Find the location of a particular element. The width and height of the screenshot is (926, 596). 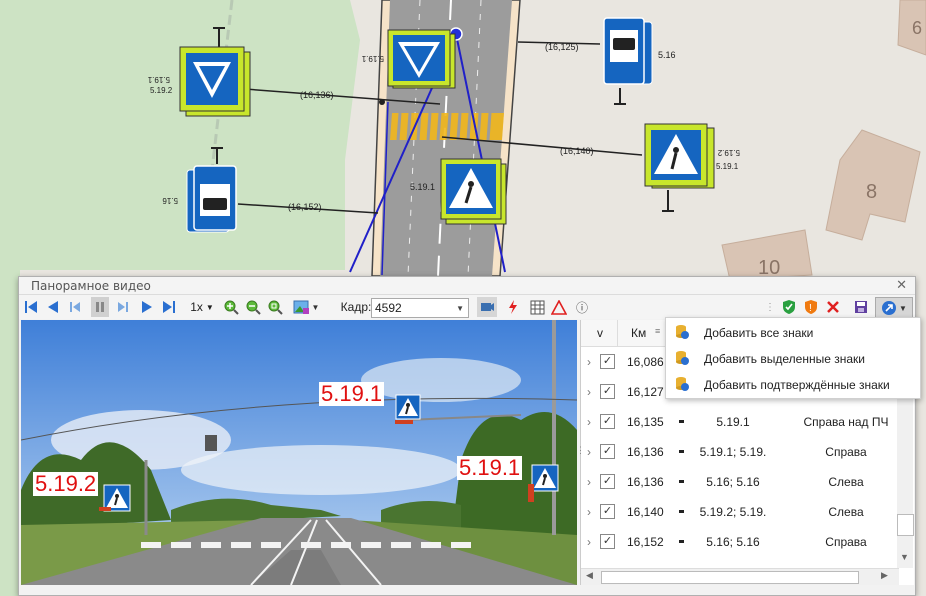

km-cell: 16,136 is located at coordinates (645, 482).